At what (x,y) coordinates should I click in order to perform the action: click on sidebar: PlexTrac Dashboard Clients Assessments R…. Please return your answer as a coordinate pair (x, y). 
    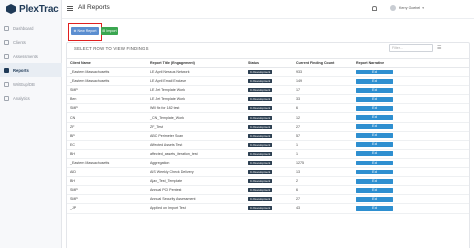
    Looking at the image, I should click on (31, 124).